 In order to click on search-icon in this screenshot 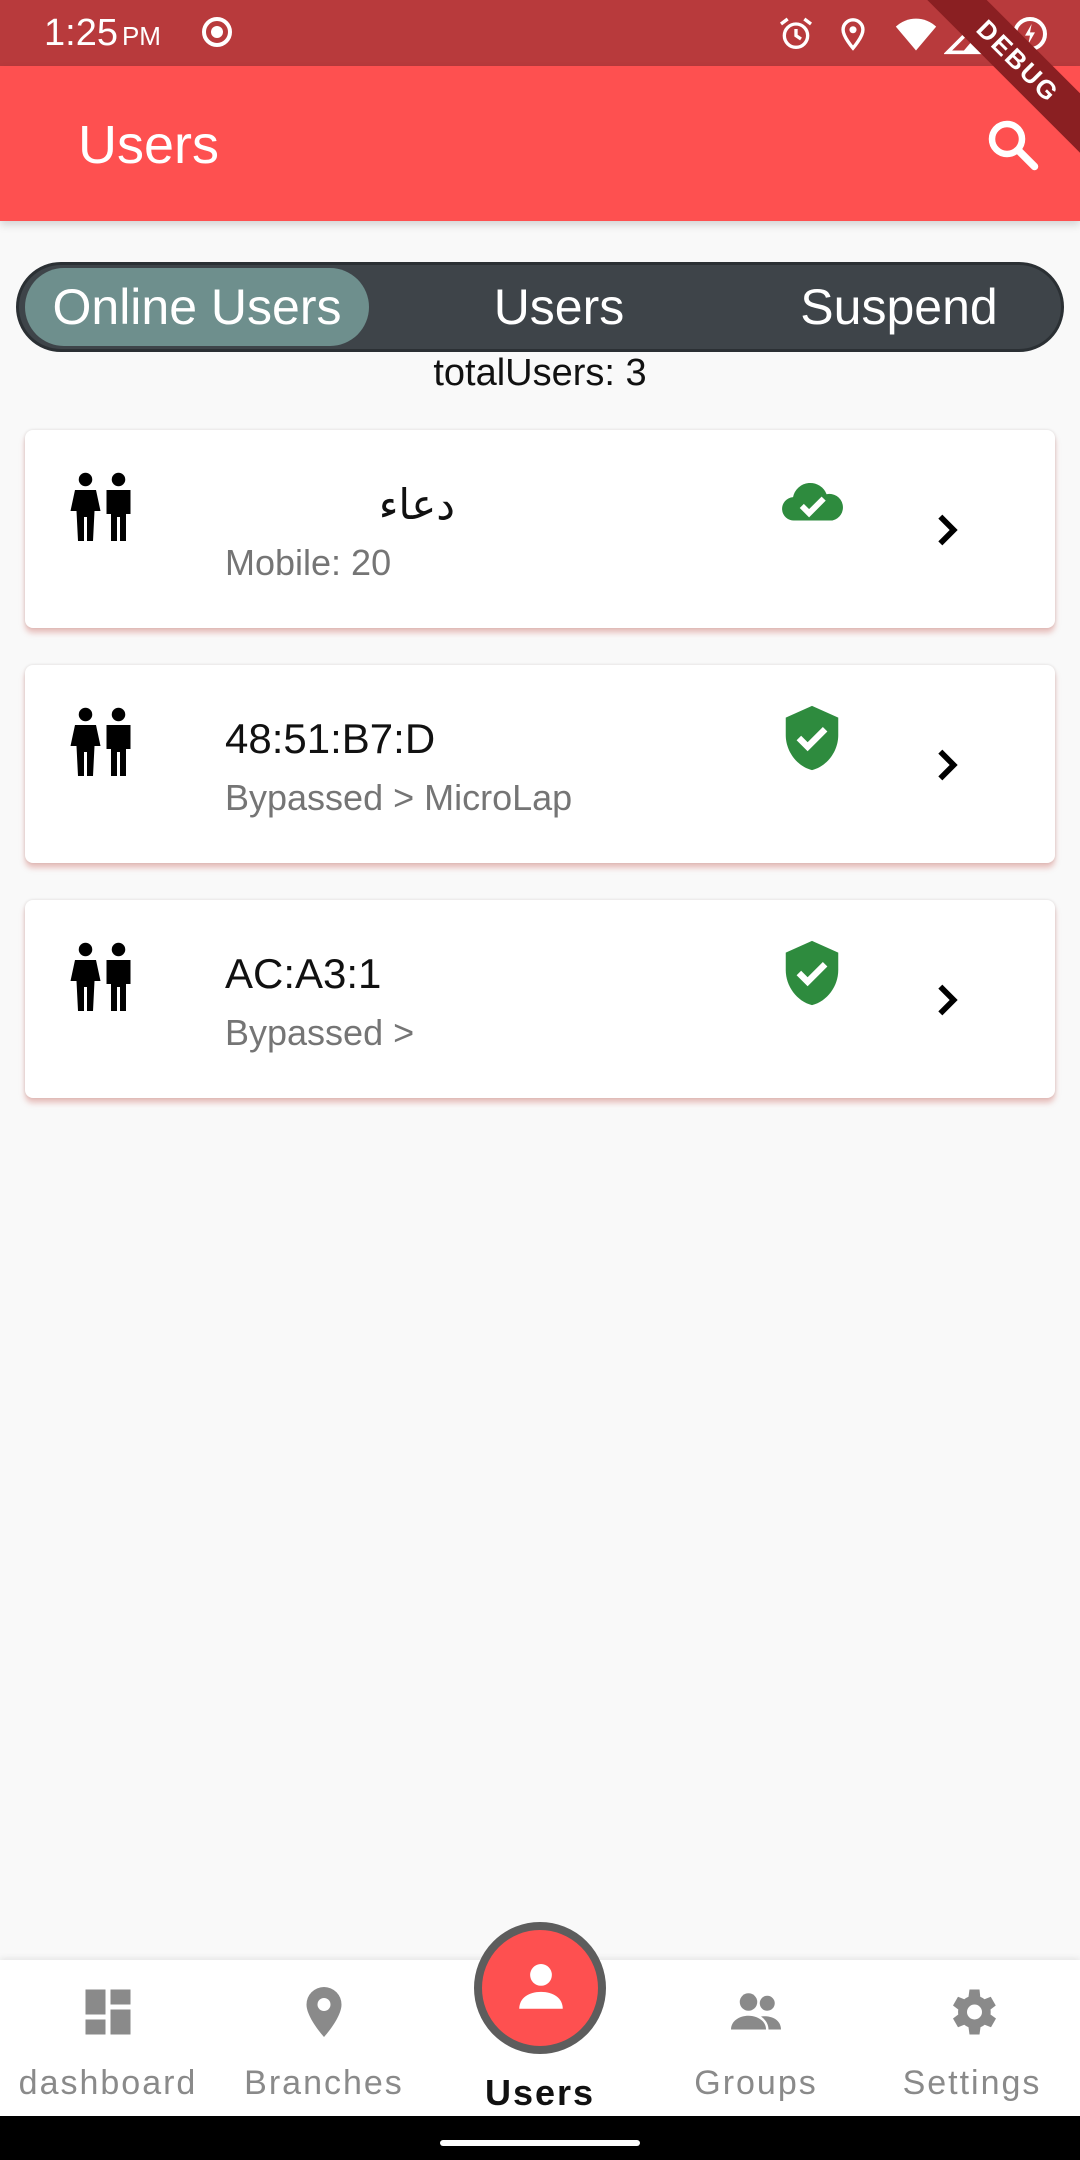, I will do `click(1013, 145)`.